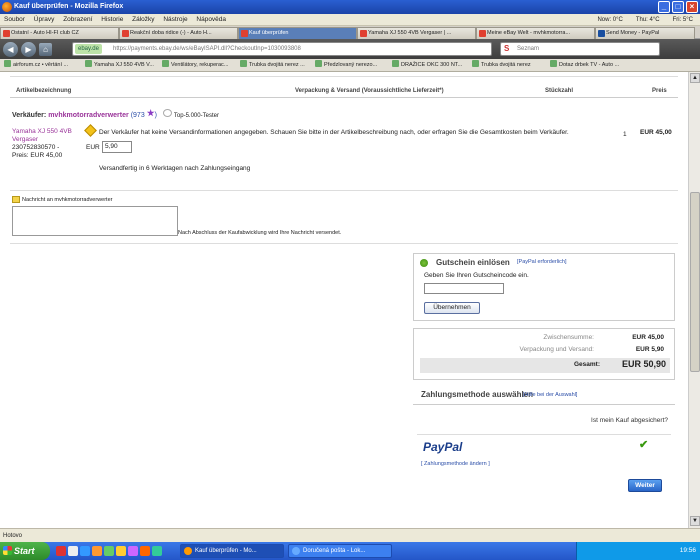  I want to click on subtotal-value: EUR 45,00, so click(648, 337).